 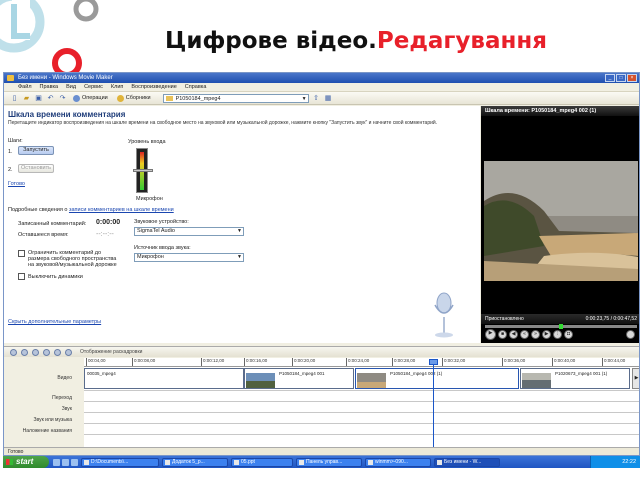 What do you see at coordinates (117, 87) in the screenshot?
I see `menu-clip: Клип` at bounding box center [117, 87].